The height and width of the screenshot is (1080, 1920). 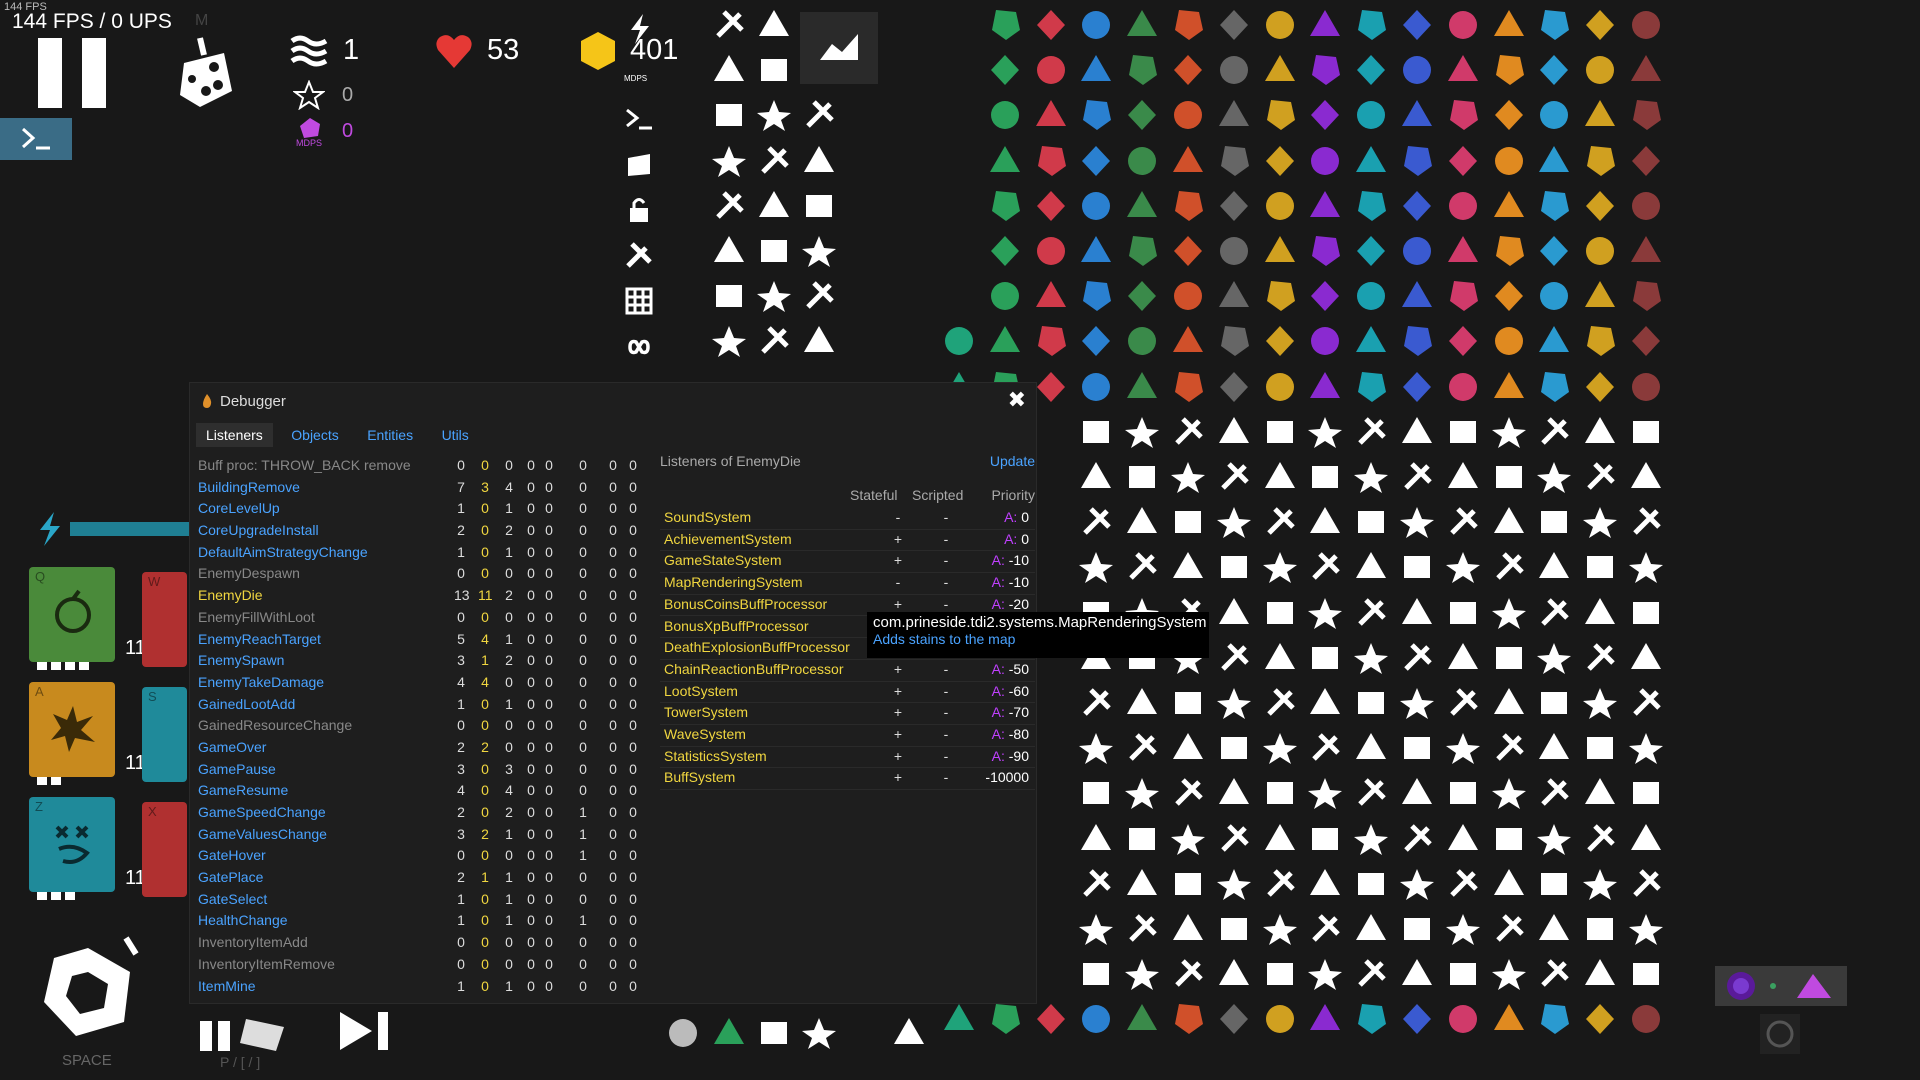 What do you see at coordinates (164, 849) in the screenshot?
I see `ability-card-x: X` at bounding box center [164, 849].